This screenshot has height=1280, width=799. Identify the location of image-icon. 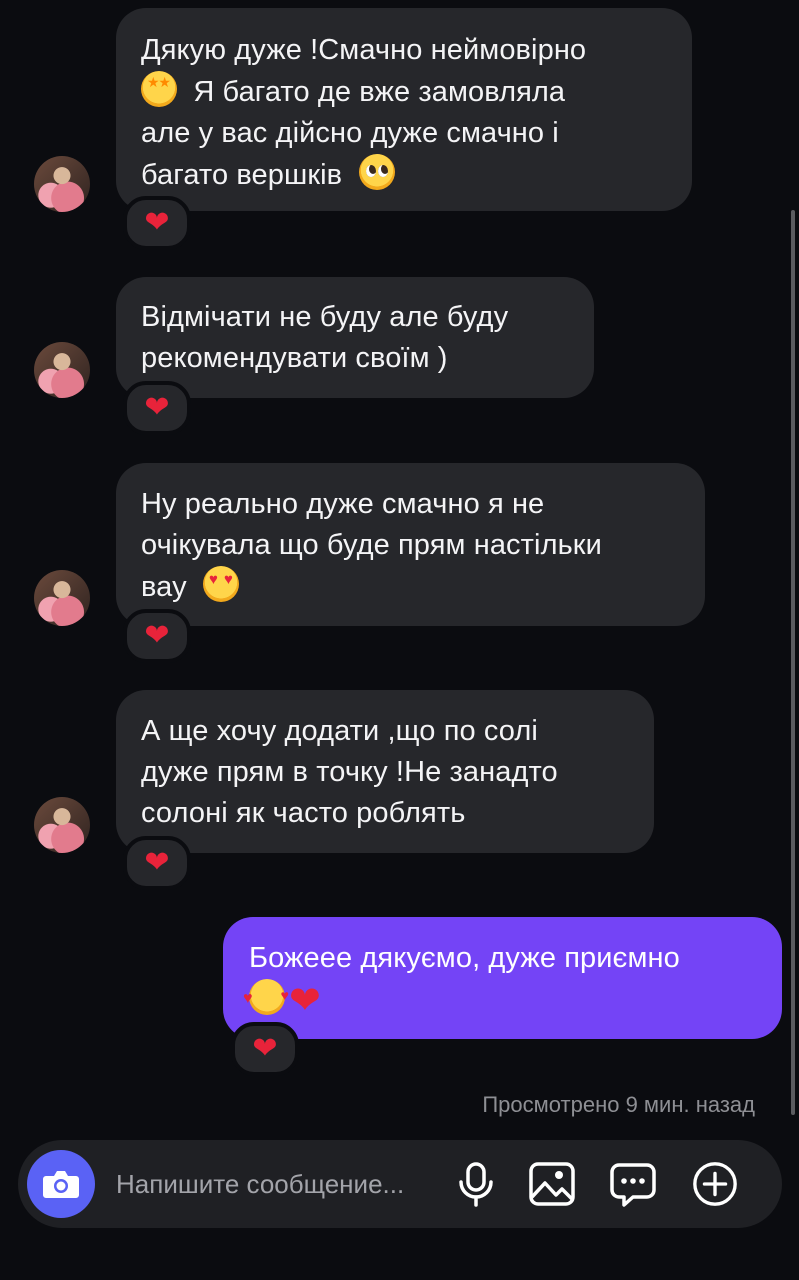
(552, 1184).